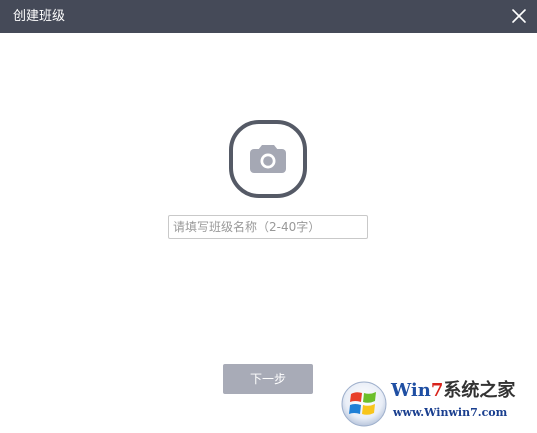 This screenshot has height=433, width=537. I want to click on camera-icon, so click(268, 159).